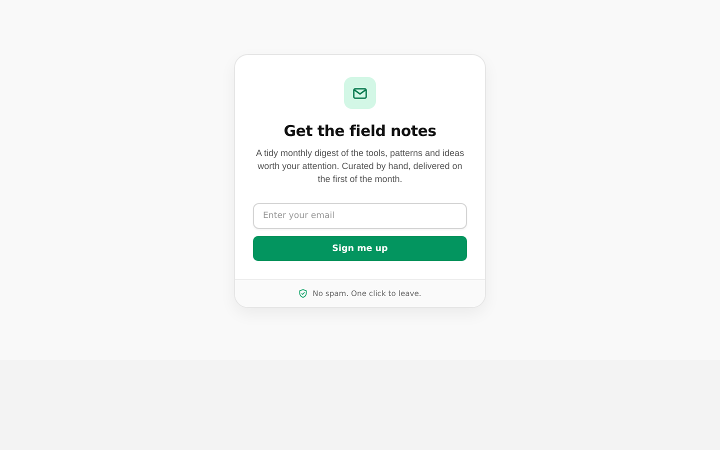  What do you see at coordinates (360, 248) in the screenshot?
I see `sign-up-button: Sign me up` at bounding box center [360, 248].